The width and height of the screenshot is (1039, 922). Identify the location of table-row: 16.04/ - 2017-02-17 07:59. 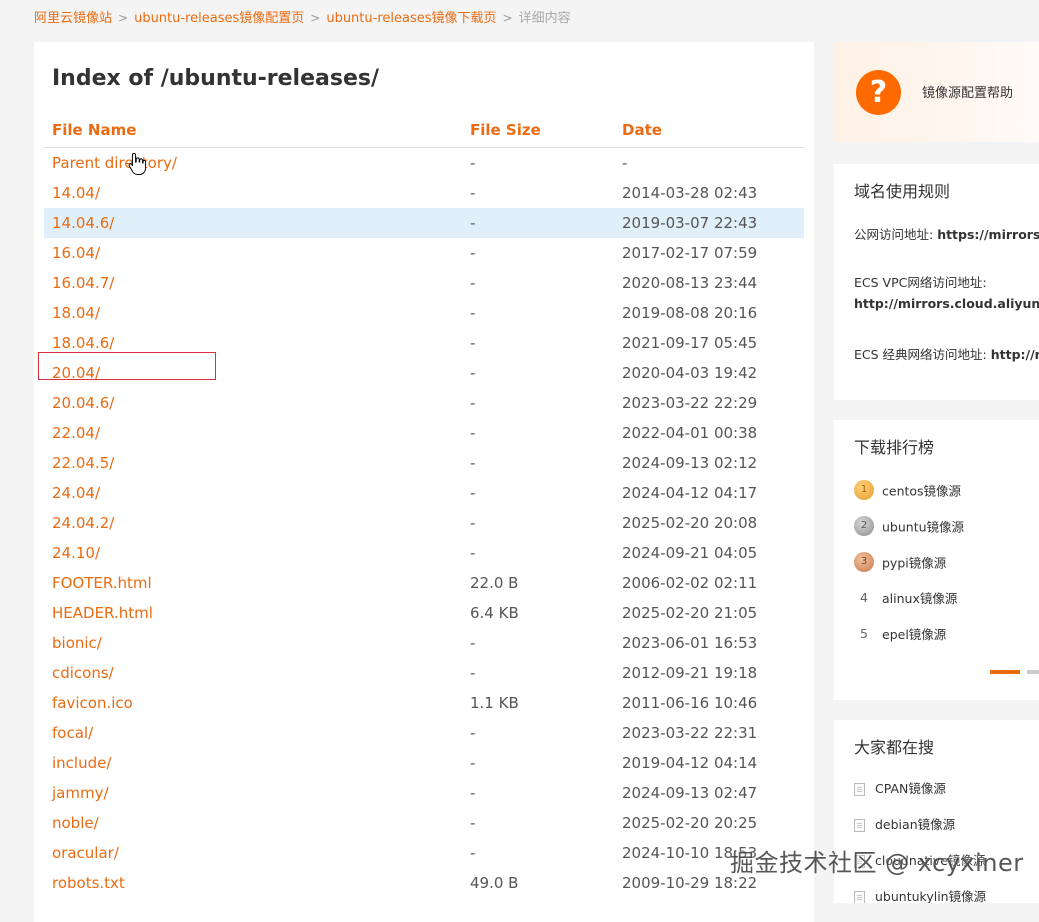
(424, 253).